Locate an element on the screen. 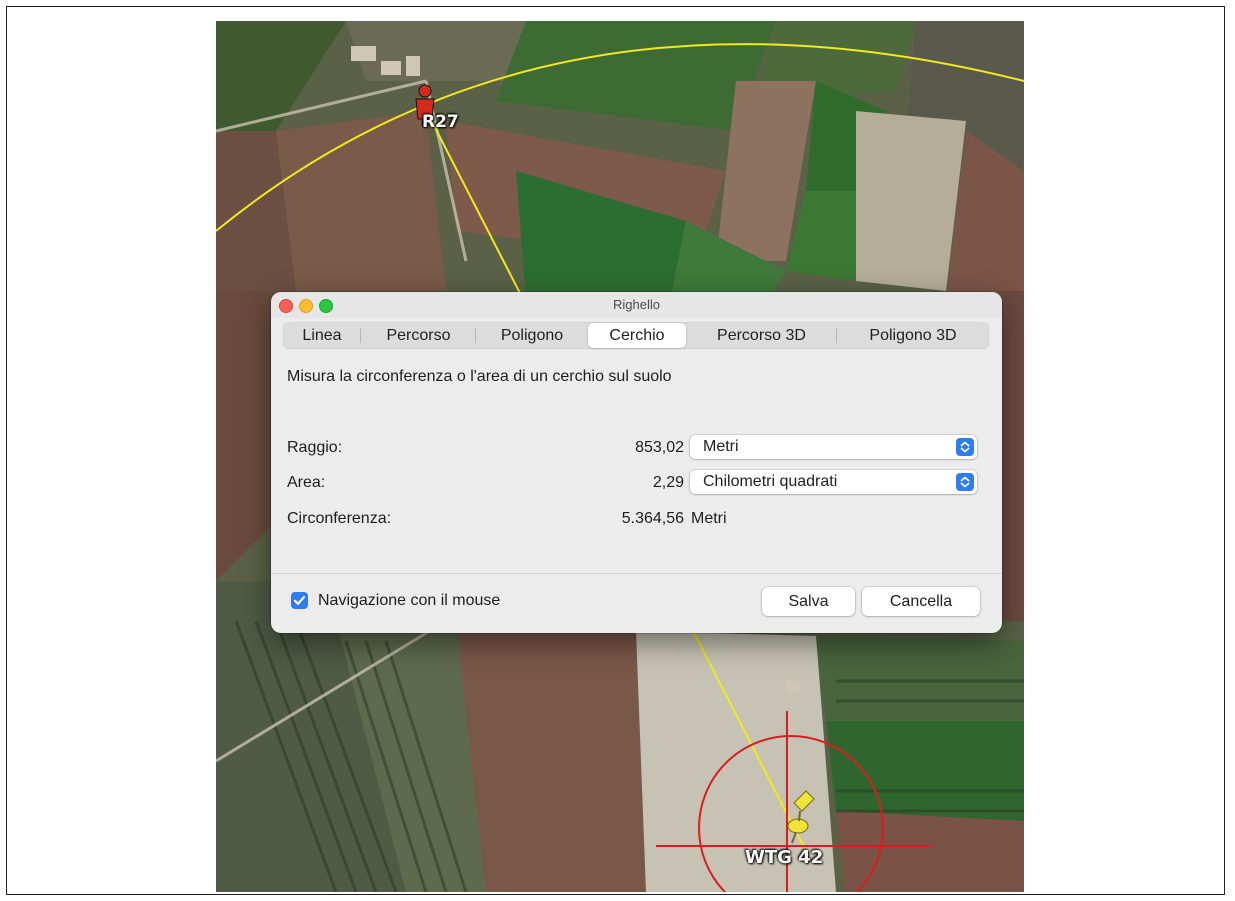  title-bar: Righello is located at coordinates (636, 305).